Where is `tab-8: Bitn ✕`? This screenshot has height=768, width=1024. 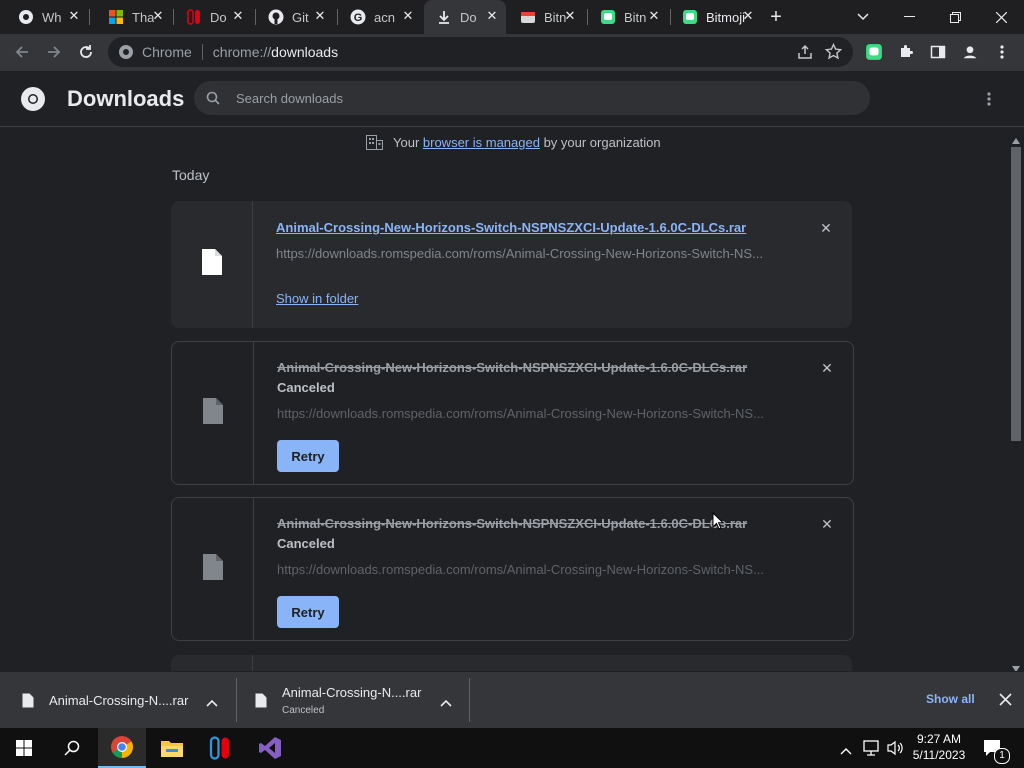
tab-8: Bitn ✕ is located at coordinates (625, 17).